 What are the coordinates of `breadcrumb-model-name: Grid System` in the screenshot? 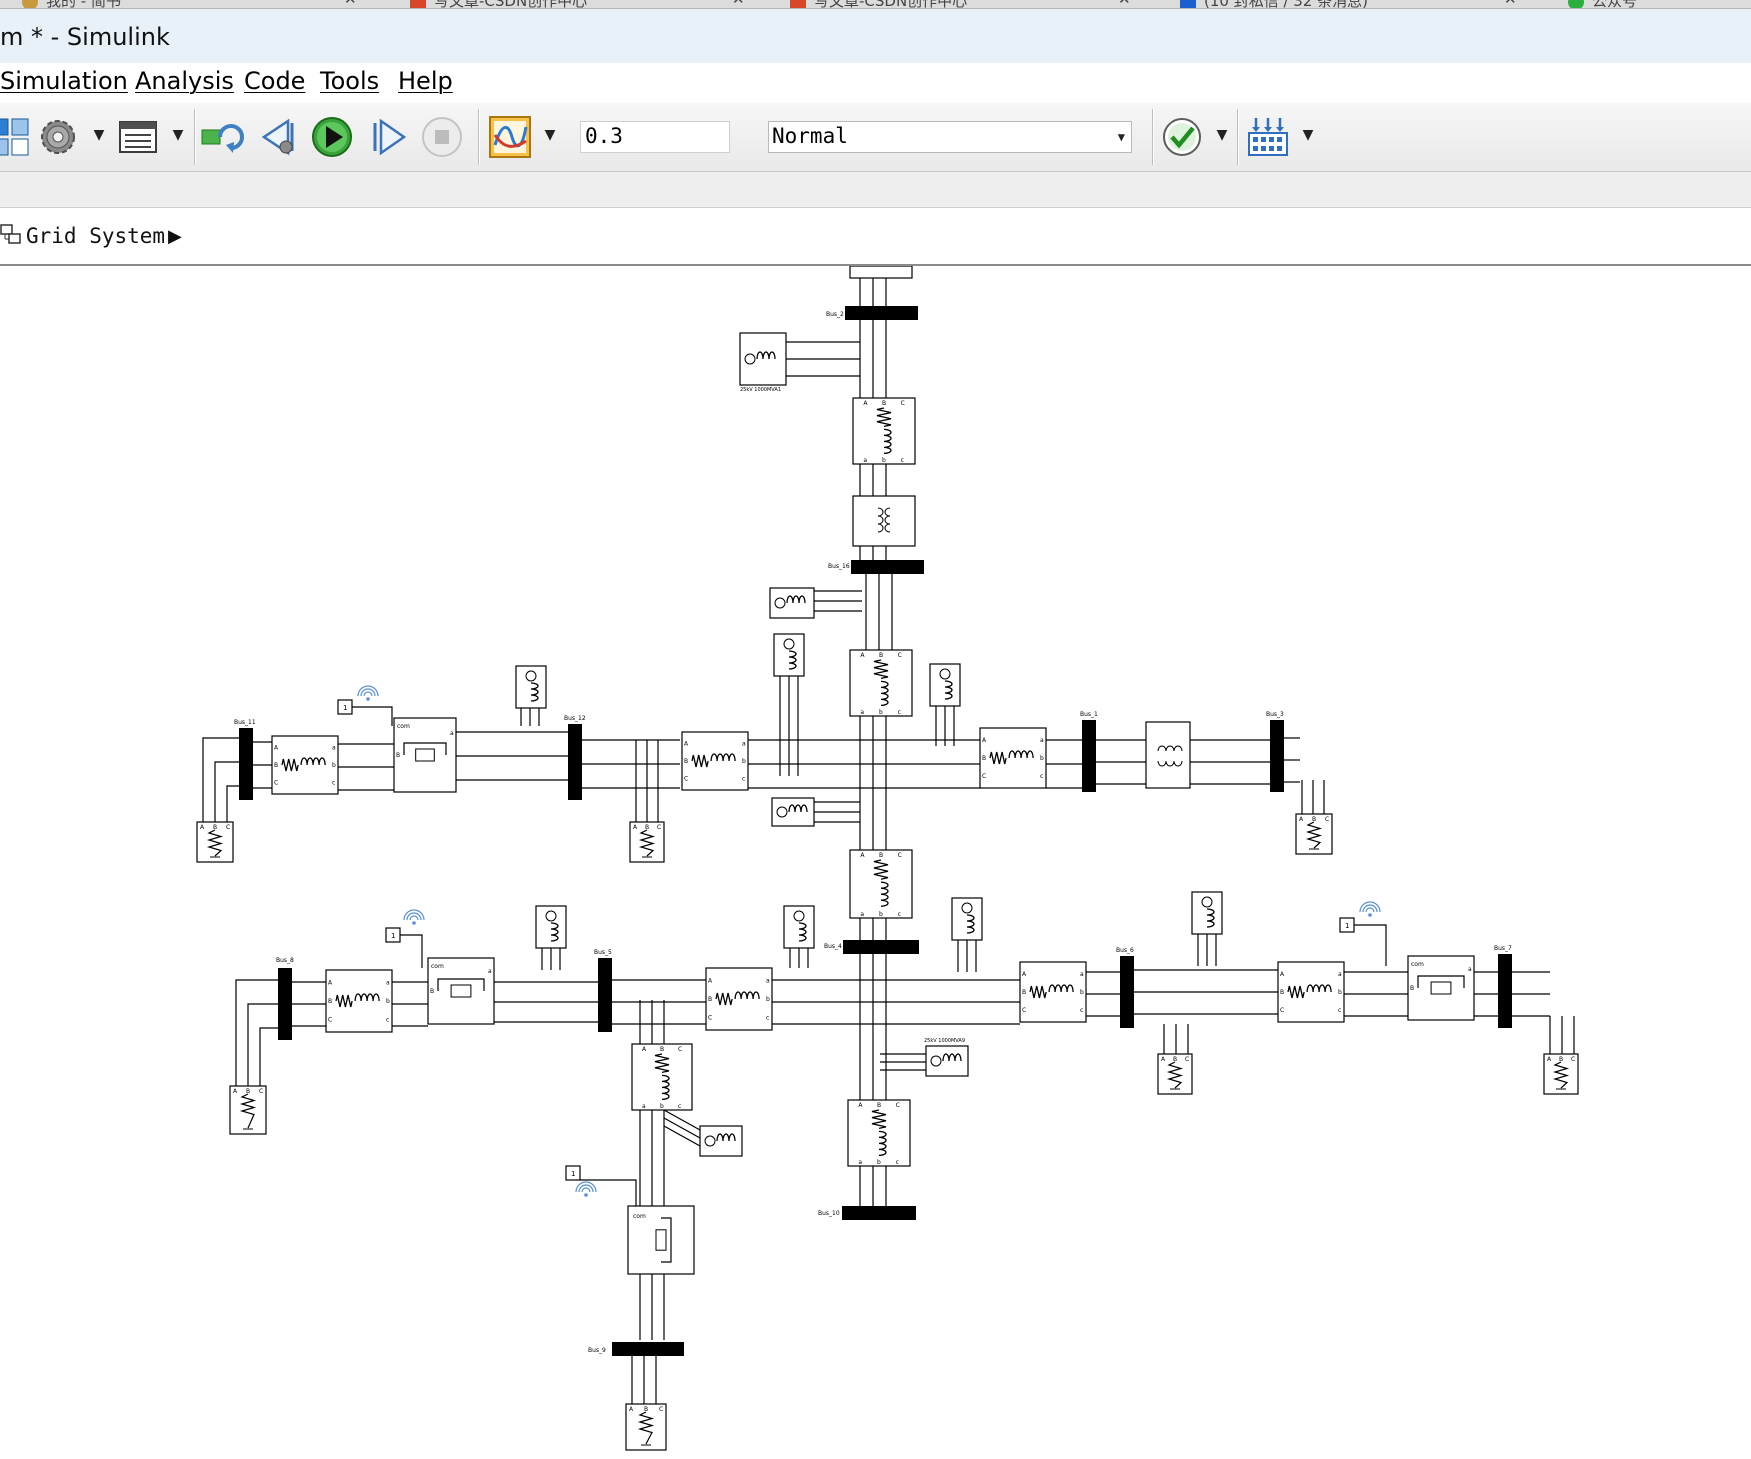 It's located at (95, 236).